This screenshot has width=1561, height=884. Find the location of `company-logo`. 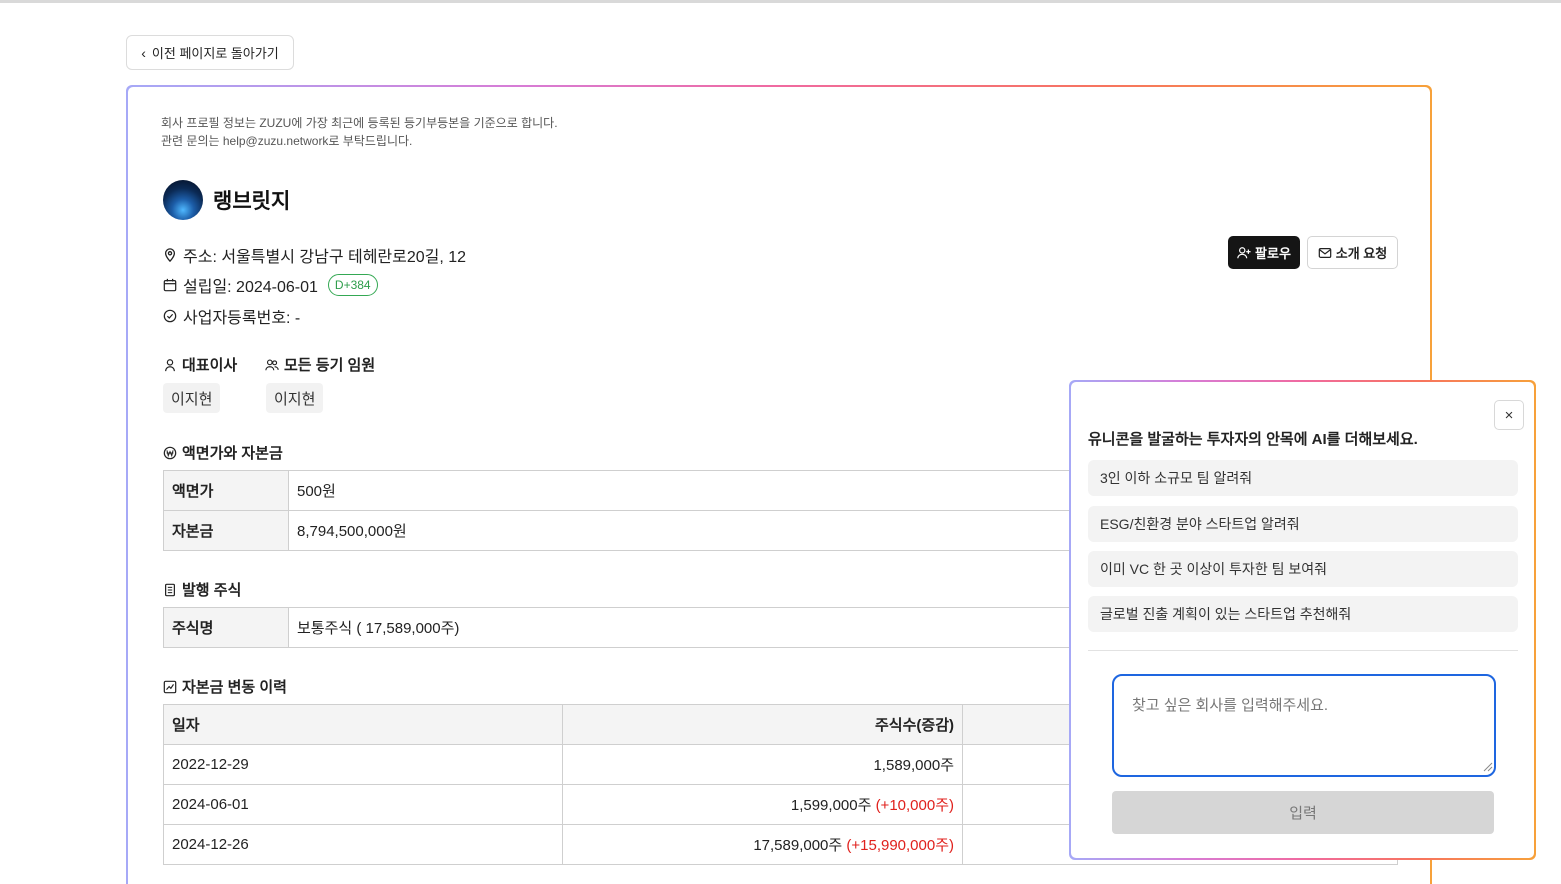

company-logo is located at coordinates (183, 200).